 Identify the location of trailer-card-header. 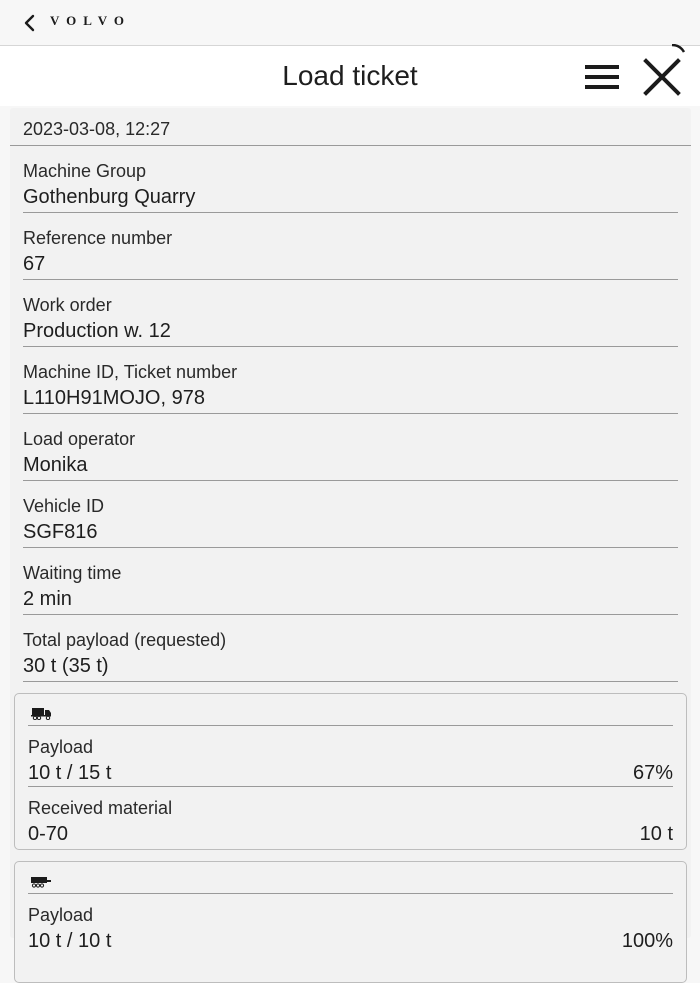
(350, 878).